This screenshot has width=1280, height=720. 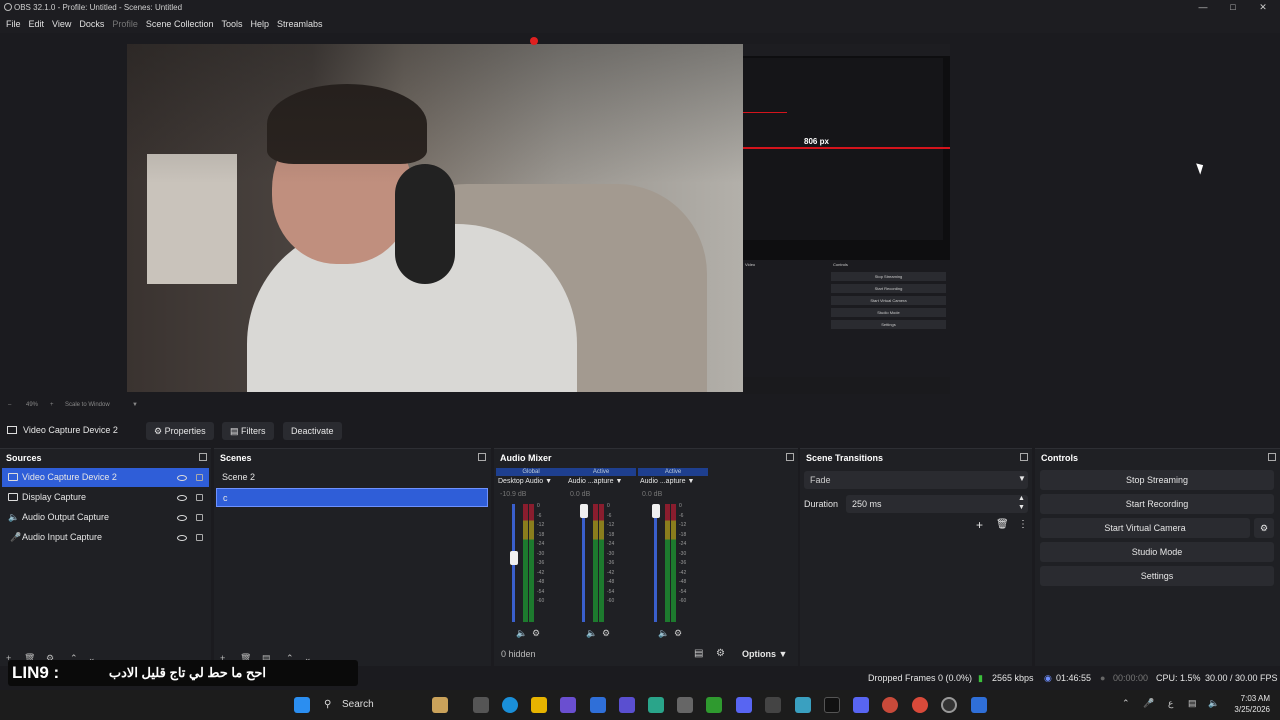 What do you see at coordinates (1157, 552) in the screenshot?
I see `studio-mode-button: Studio Mode` at bounding box center [1157, 552].